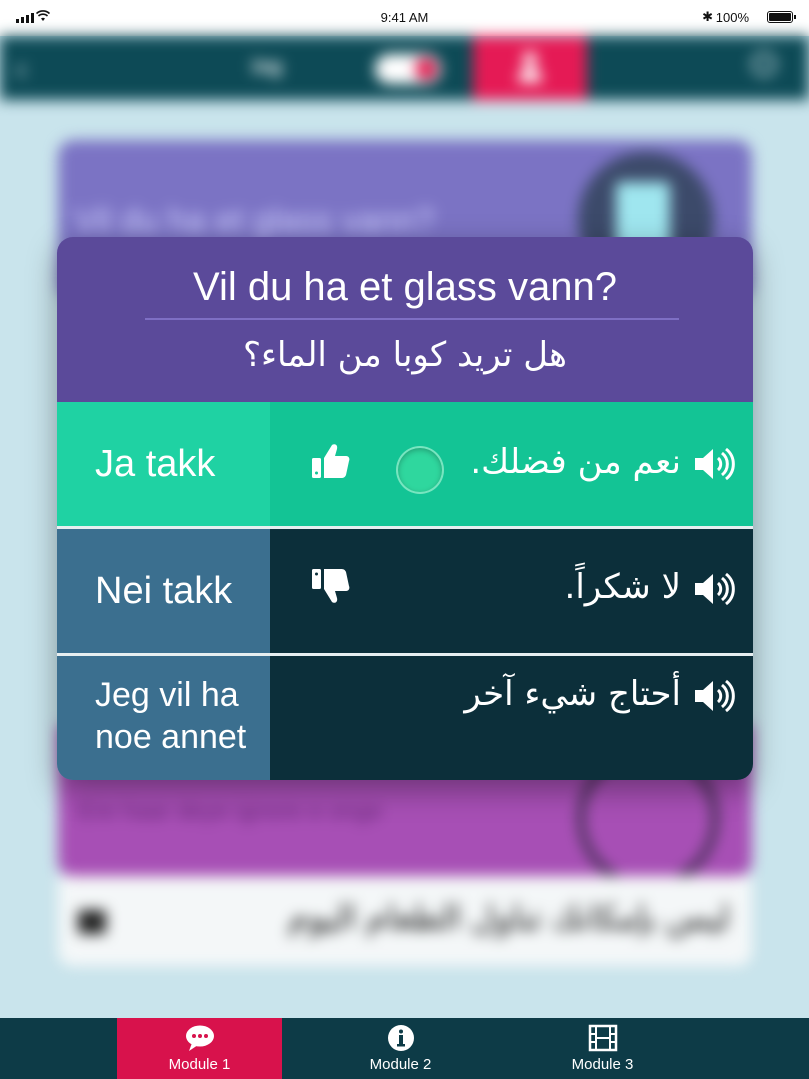  What do you see at coordinates (530, 68) in the screenshot?
I see `person-icon` at bounding box center [530, 68].